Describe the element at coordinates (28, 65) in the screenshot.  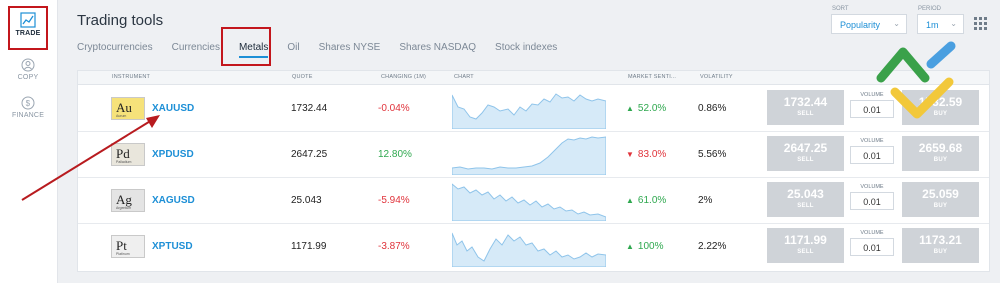
I see `copy-user-icon` at that location.